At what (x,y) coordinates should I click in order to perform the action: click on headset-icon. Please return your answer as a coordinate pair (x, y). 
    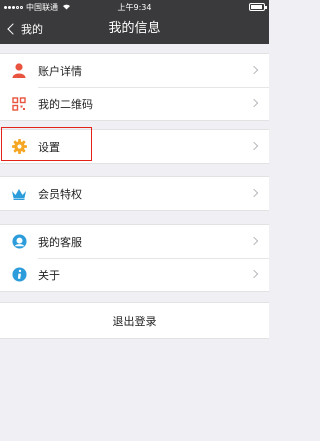
    Looking at the image, I should click on (19, 242).